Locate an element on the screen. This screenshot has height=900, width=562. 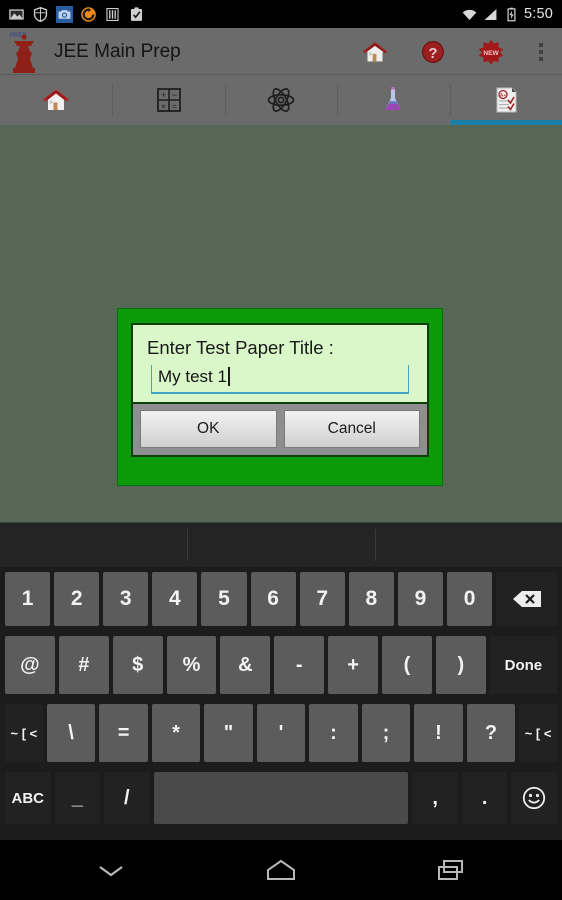
dialog-input-wrapper: My test 1 is located at coordinates (280, 379).